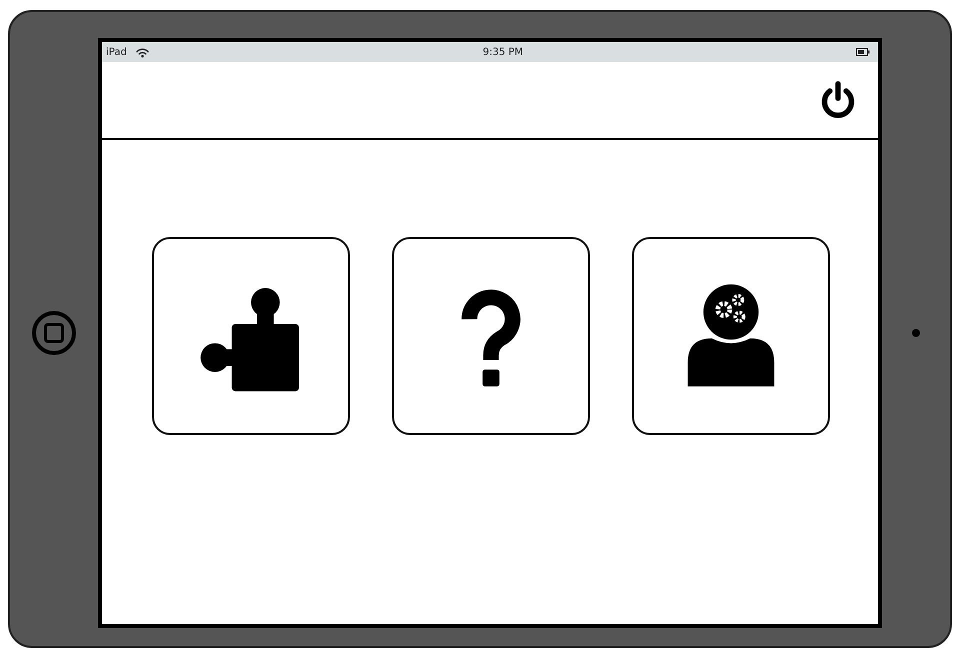  What do you see at coordinates (503, 52) in the screenshot?
I see `clock-time: 9:35 PM` at bounding box center [503, 52].